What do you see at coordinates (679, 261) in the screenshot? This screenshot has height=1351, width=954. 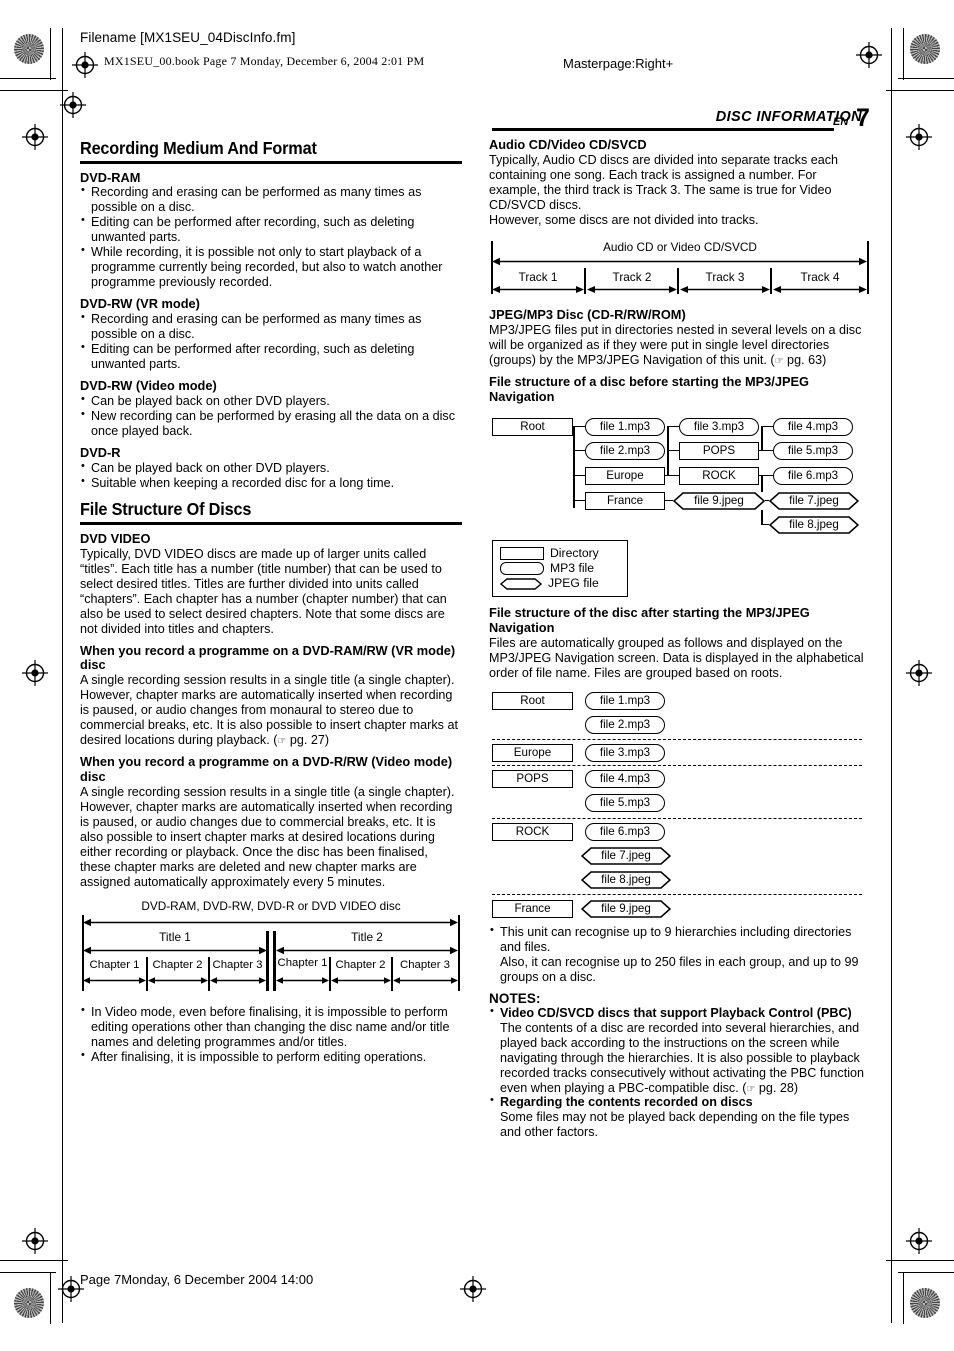 I see `track-arrow-full` at bounding box center [679, 261].